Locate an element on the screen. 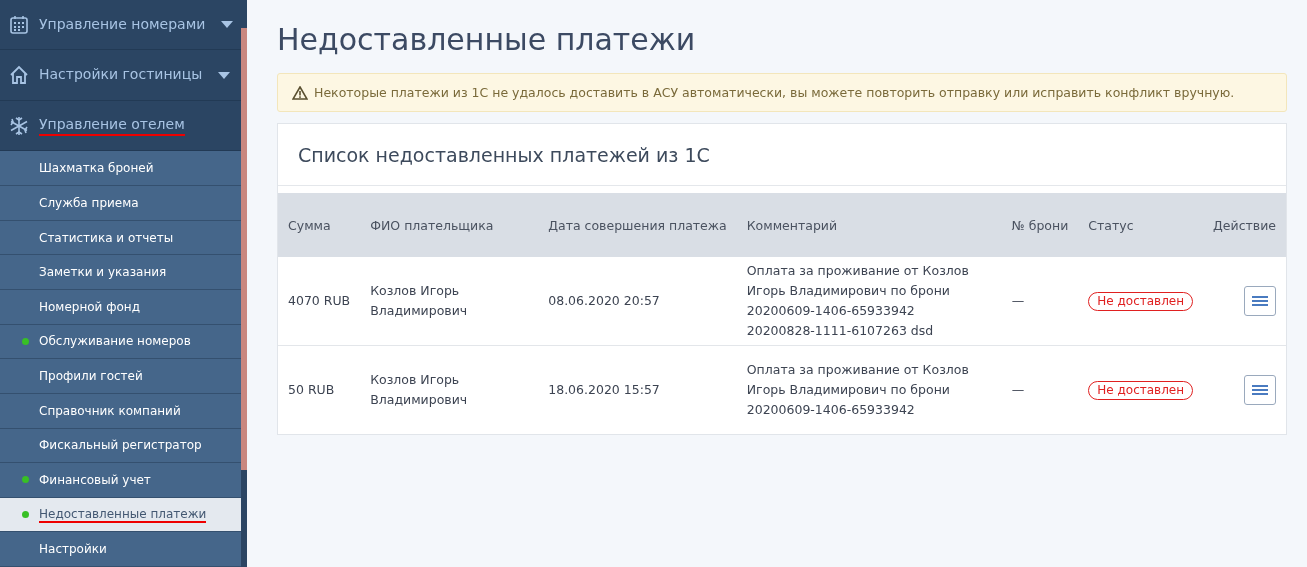 The height and width of the screenshot is (567, 1307). sidebar-item: Настройки is located at coordinates (120, 549).